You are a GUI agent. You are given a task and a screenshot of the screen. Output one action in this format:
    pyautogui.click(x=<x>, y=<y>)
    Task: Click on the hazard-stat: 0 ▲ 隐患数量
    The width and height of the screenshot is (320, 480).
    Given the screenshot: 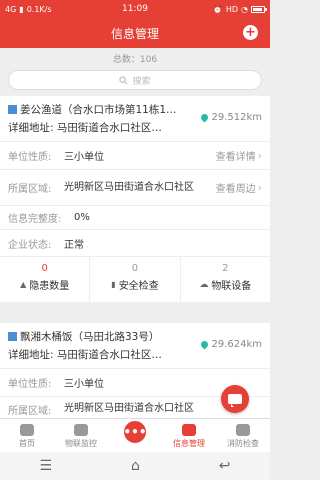 What is the action you would take?
    pyautogui.click(x=45, y=279)
    